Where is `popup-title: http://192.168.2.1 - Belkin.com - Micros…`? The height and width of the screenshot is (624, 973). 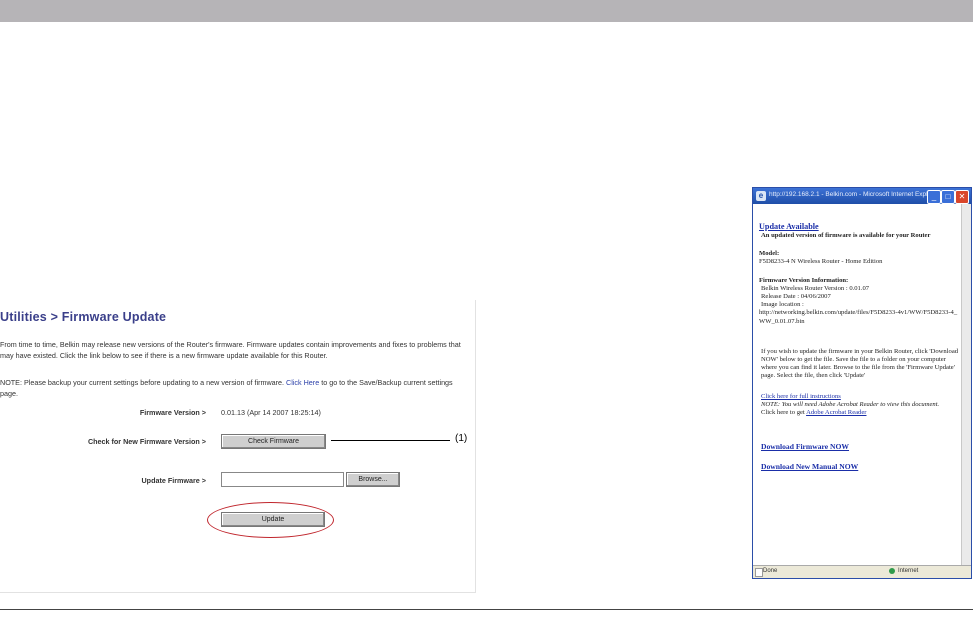
popup-title: http://192.168.2.1 - Belkin.com - Micros… is located at coordinates (854, 194).